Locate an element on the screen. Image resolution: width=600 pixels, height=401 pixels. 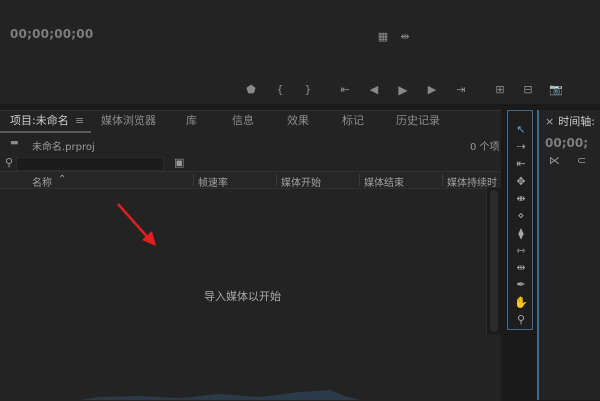
sort-ascending-icon: ⌃ is located at coordinates (62, 179).